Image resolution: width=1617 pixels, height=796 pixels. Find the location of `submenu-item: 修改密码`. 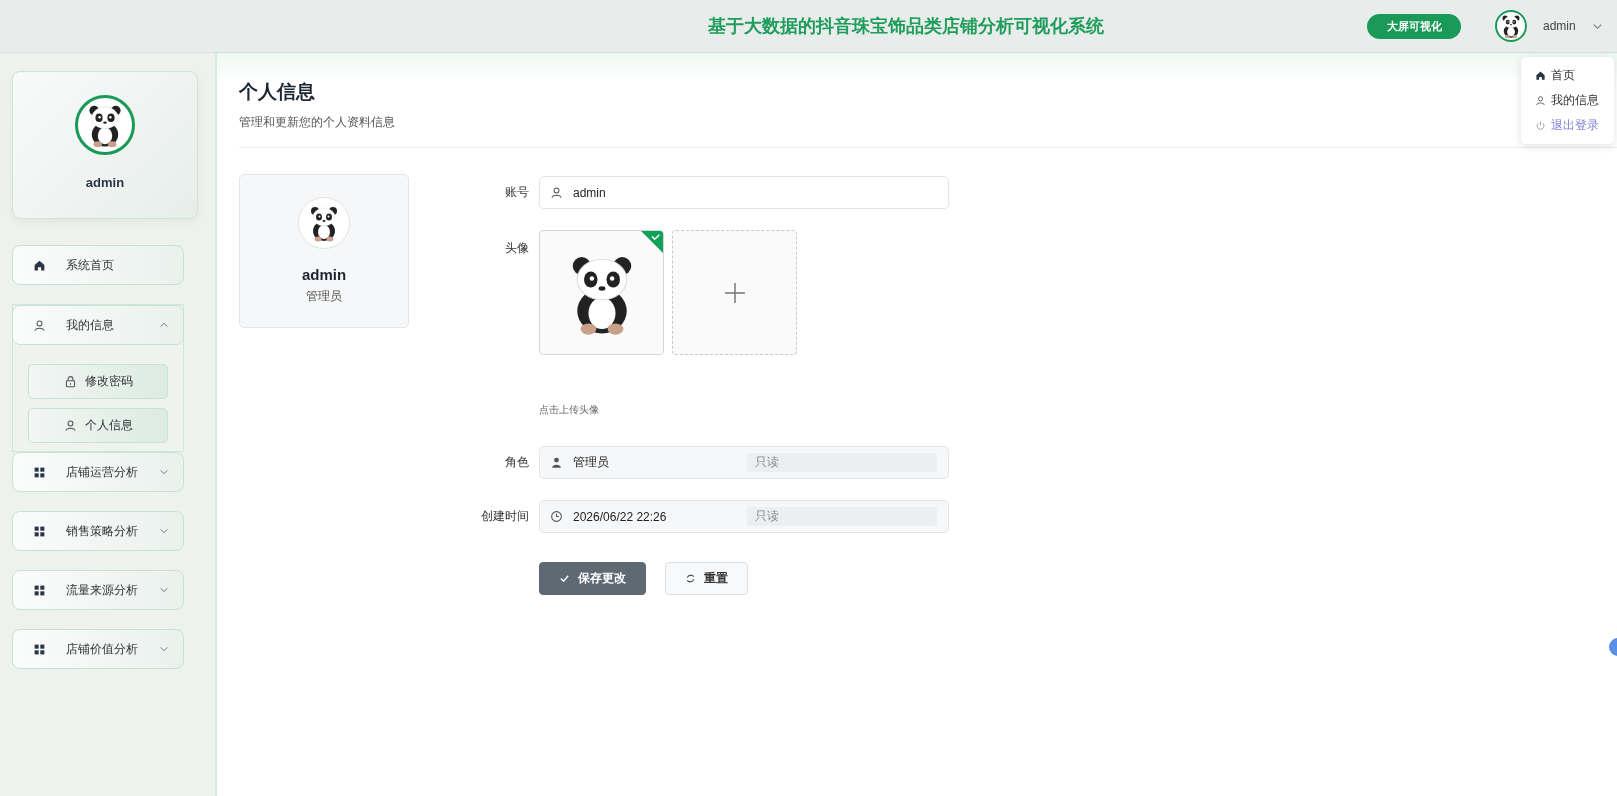

submenu-item: 修改密码 is located at coordinates (98, 381).